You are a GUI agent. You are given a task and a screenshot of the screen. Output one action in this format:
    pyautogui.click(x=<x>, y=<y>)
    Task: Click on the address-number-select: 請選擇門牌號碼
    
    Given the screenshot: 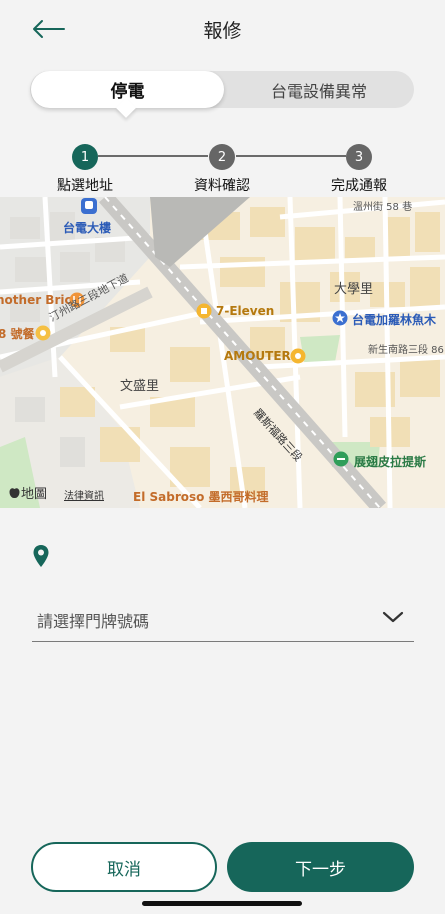 What is the action you would take?
    pyautogui.click(x=223, y=620)
    